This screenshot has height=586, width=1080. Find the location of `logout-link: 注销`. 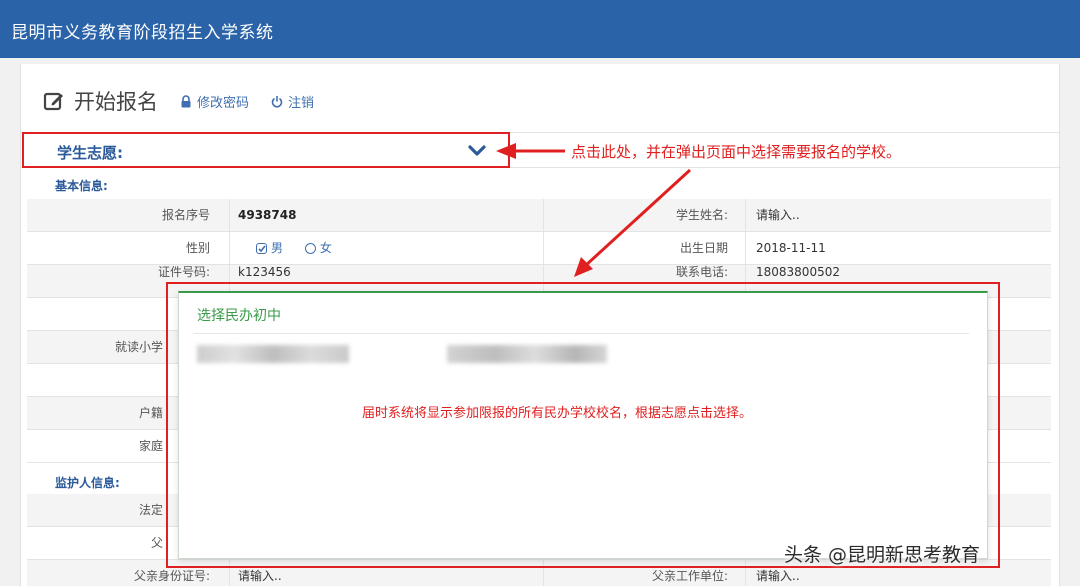

logout-link: 注销 is located at coordinates (292, 101).